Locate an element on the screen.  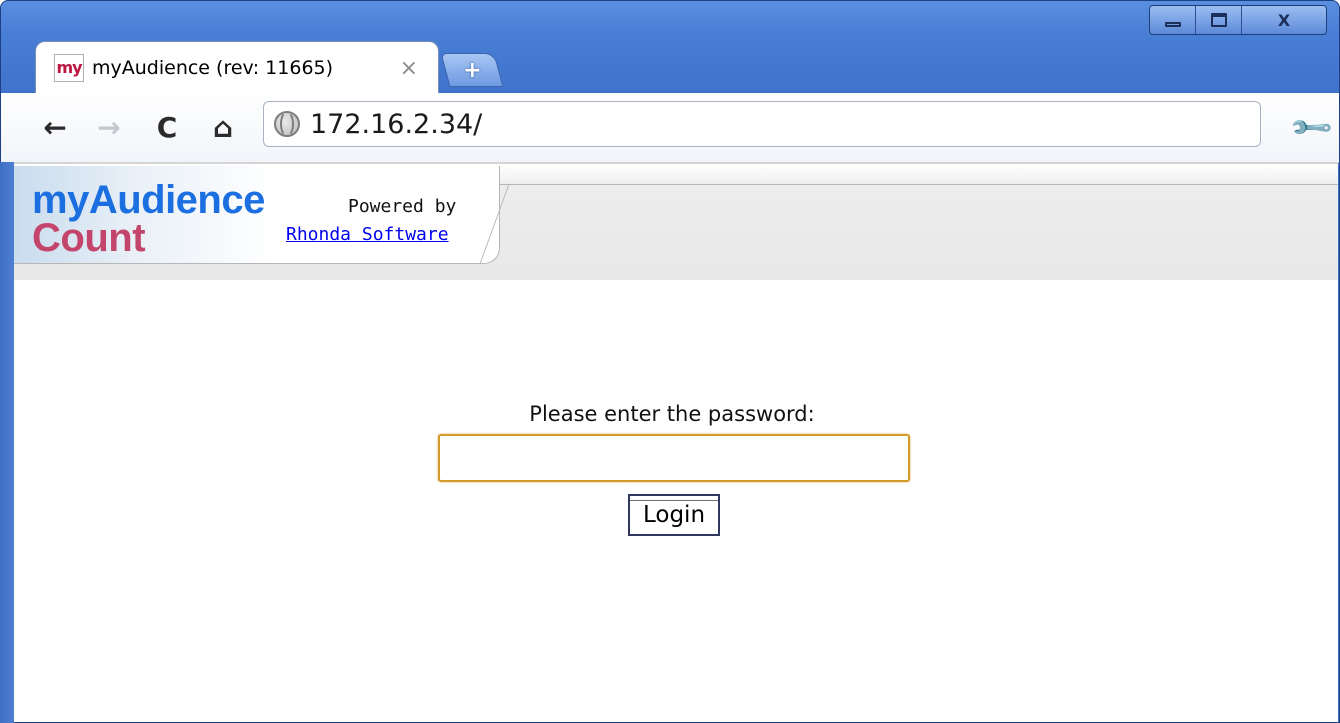
reload-button: C is located at coordinates (167, 127).